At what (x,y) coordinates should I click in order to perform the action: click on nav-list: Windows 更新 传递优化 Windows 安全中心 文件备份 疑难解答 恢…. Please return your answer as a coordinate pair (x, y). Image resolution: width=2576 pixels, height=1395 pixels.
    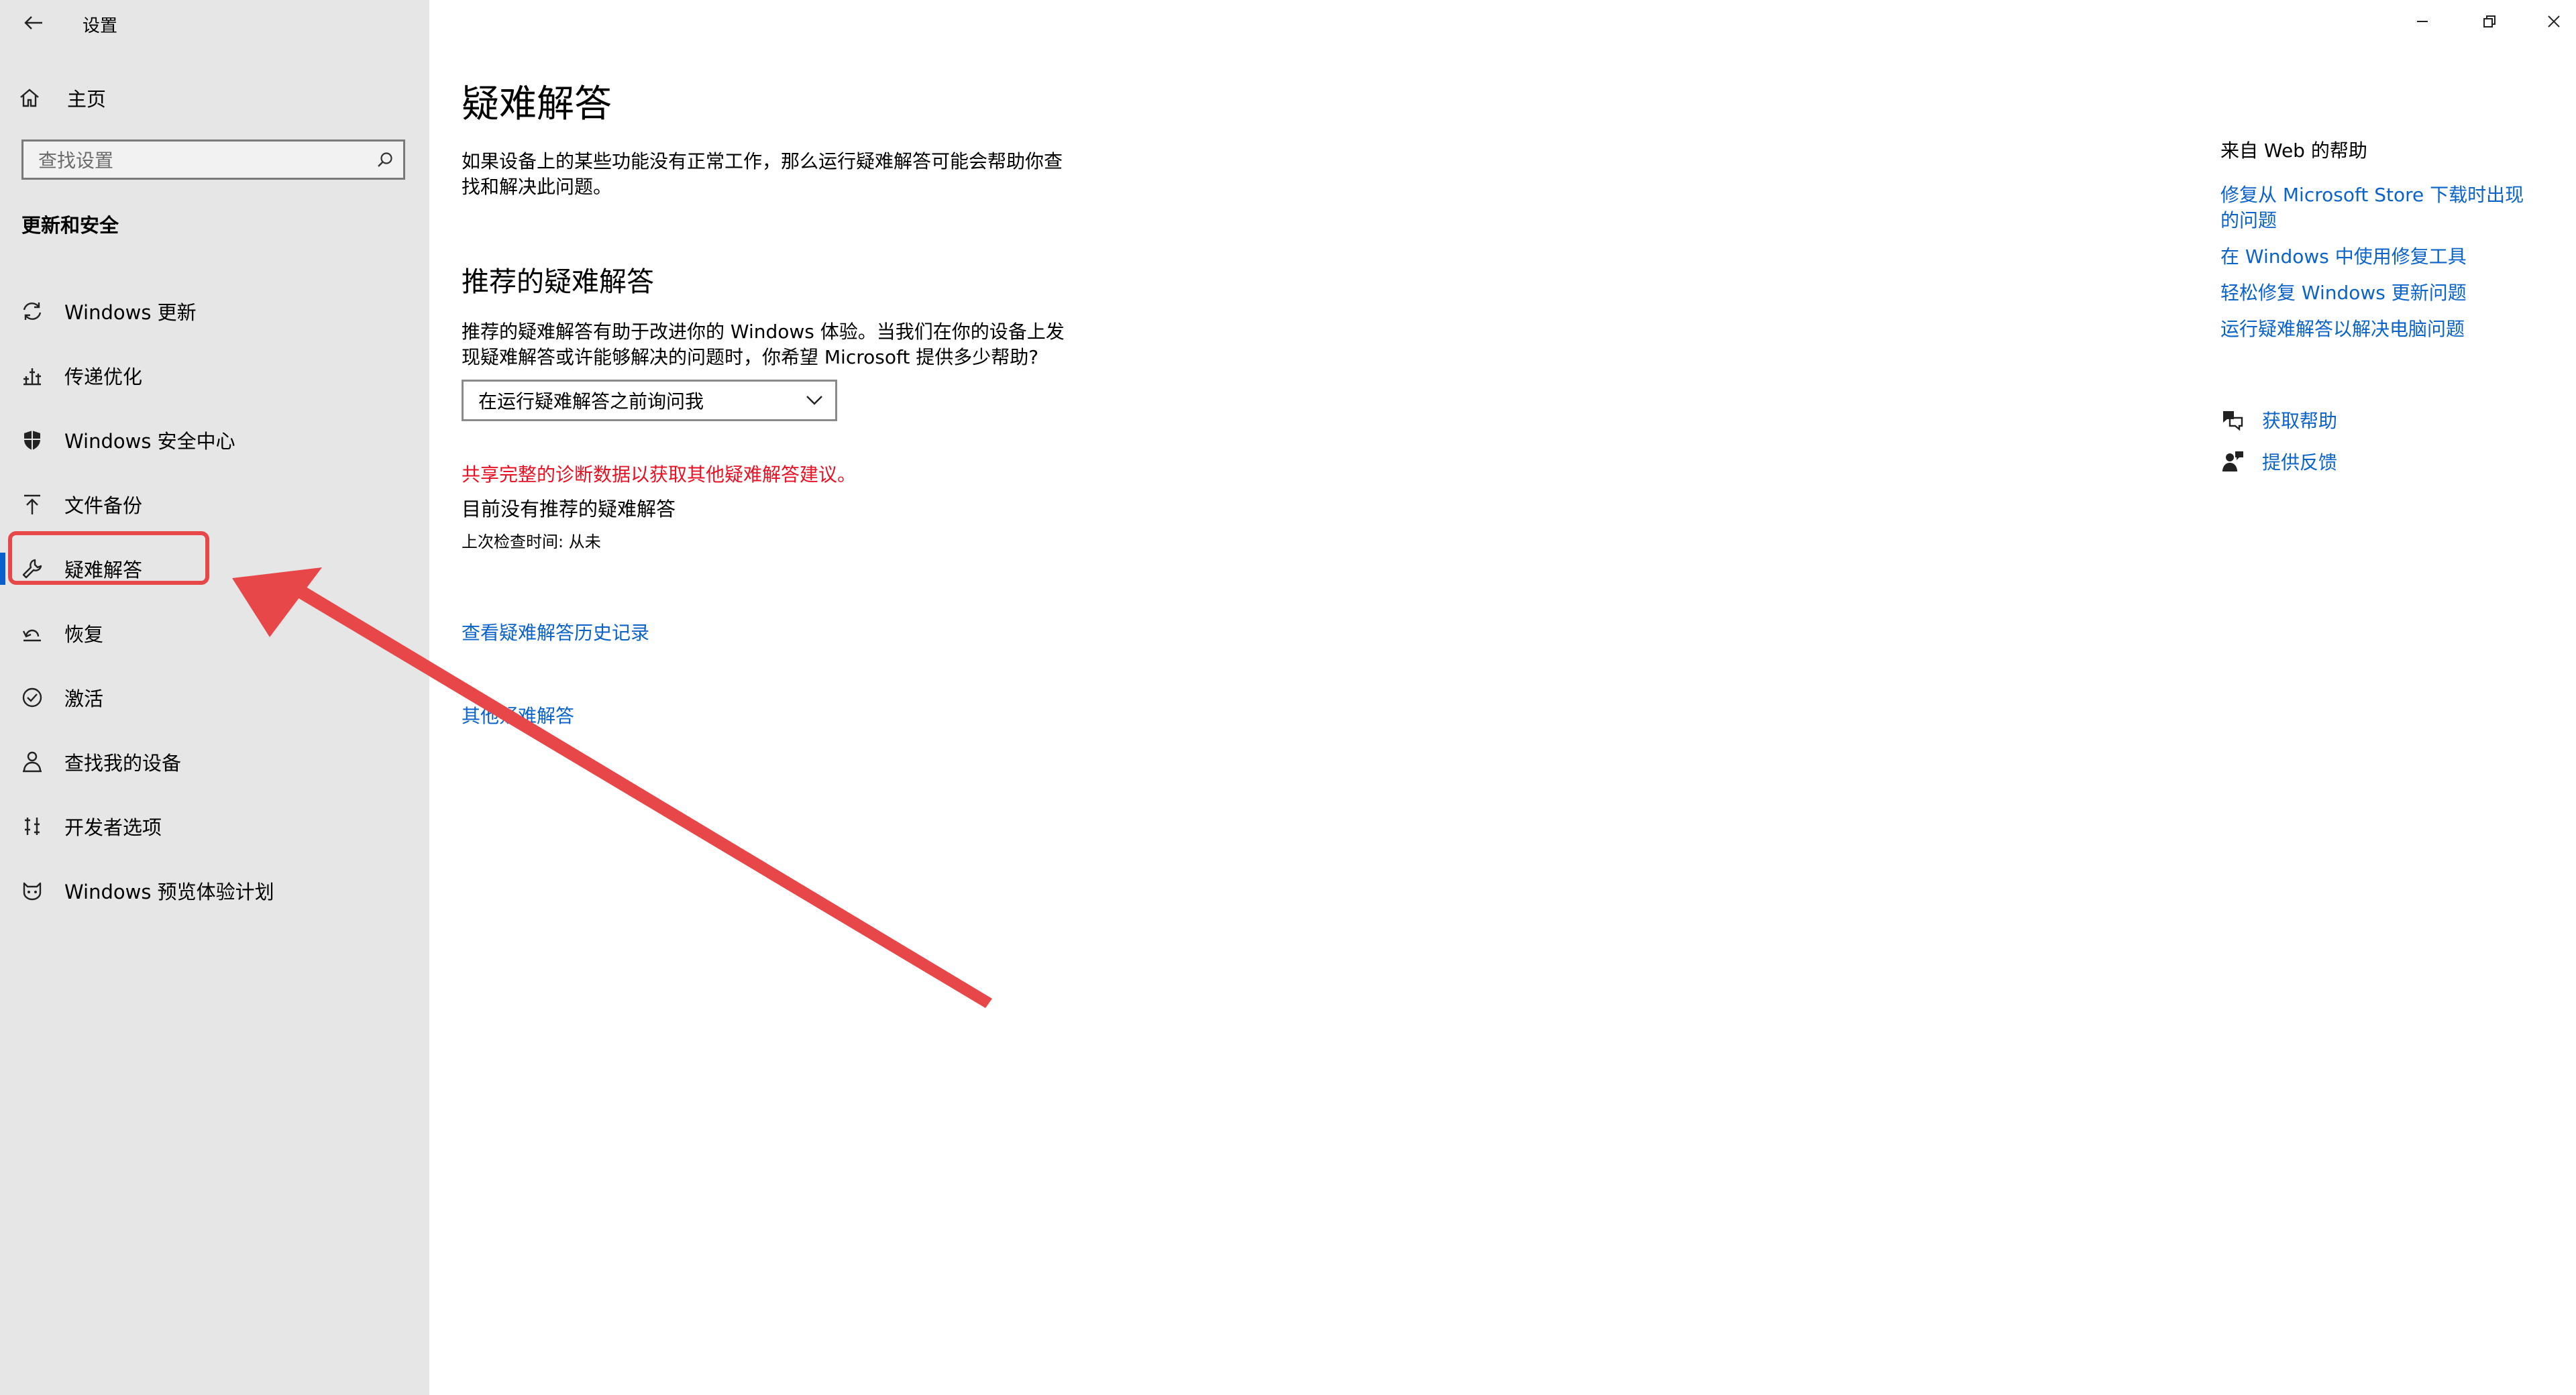
    Looking at the image, I should click on (214, 601).